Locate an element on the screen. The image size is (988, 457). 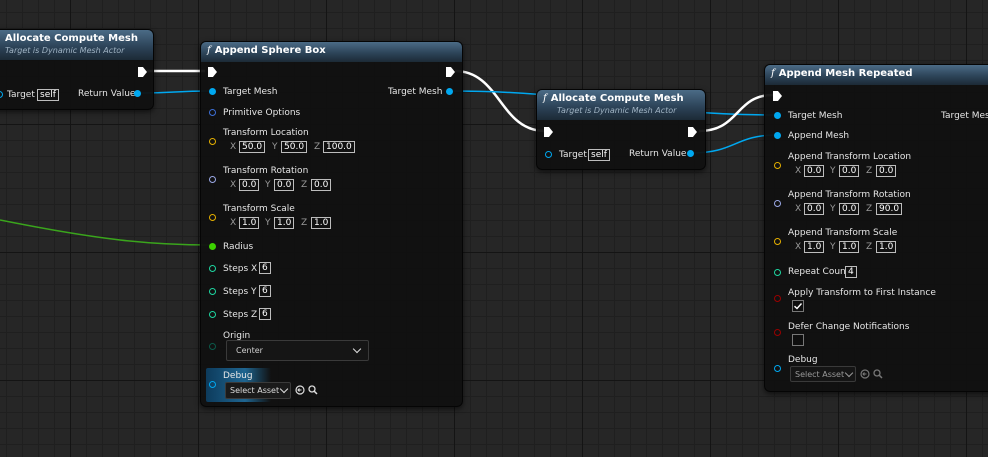
repeat-count-pin is located at coordinates (777, 272).